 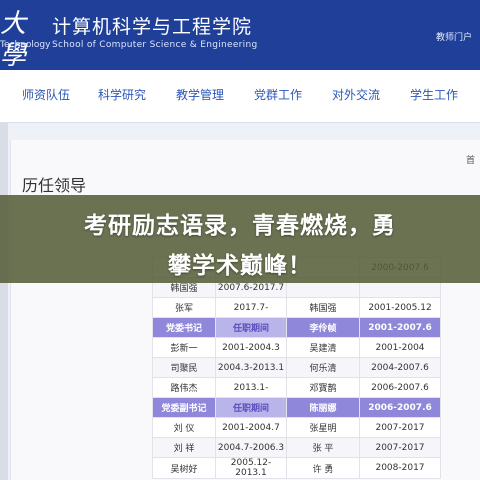 I want to click on table-cell: 2001-2007.6, so click(x=400, y=327).